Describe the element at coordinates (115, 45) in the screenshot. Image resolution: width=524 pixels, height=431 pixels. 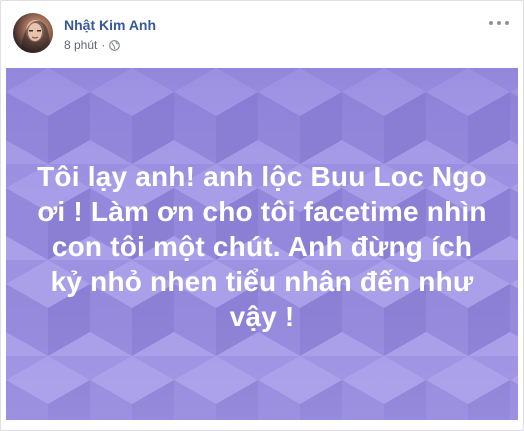
I see `globe-icon` at that location.